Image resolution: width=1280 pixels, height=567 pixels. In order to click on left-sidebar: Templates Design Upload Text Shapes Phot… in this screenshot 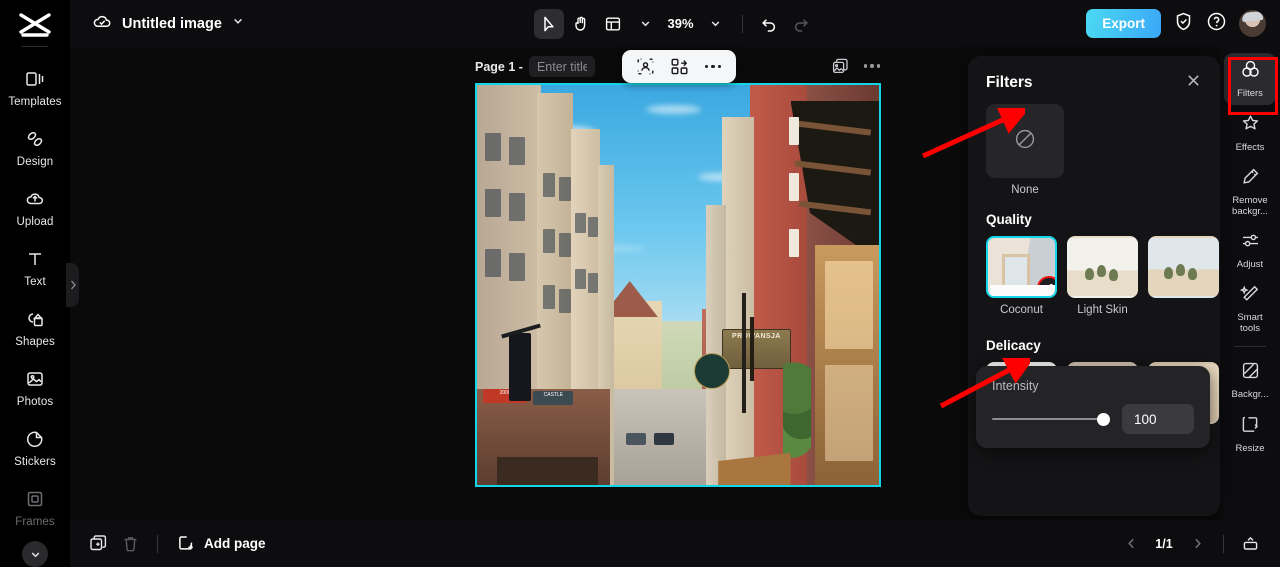, I will do `click(35, 283)`.